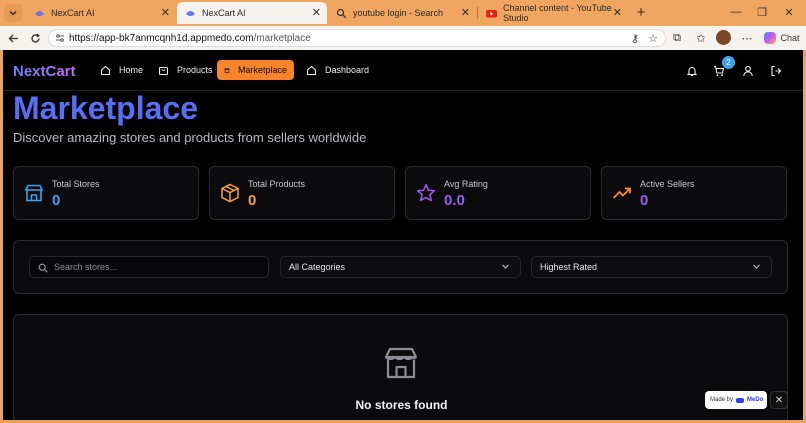  Describe the element at coordinates (101, 13) in the screenshot. I see `tab-nexcart-1: NexCart AI ✕` at that location.